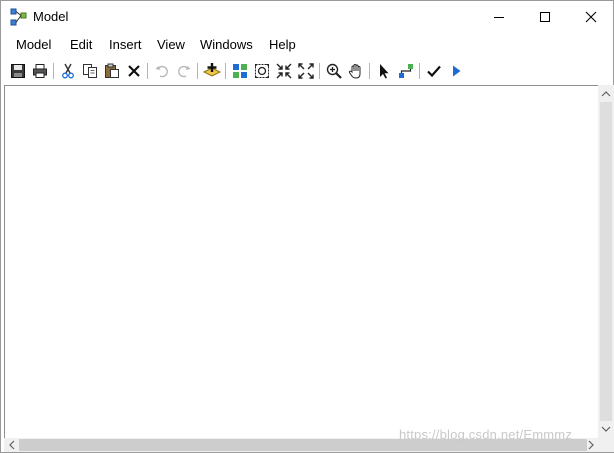  I want to click on redo-button, so click(184, 71).